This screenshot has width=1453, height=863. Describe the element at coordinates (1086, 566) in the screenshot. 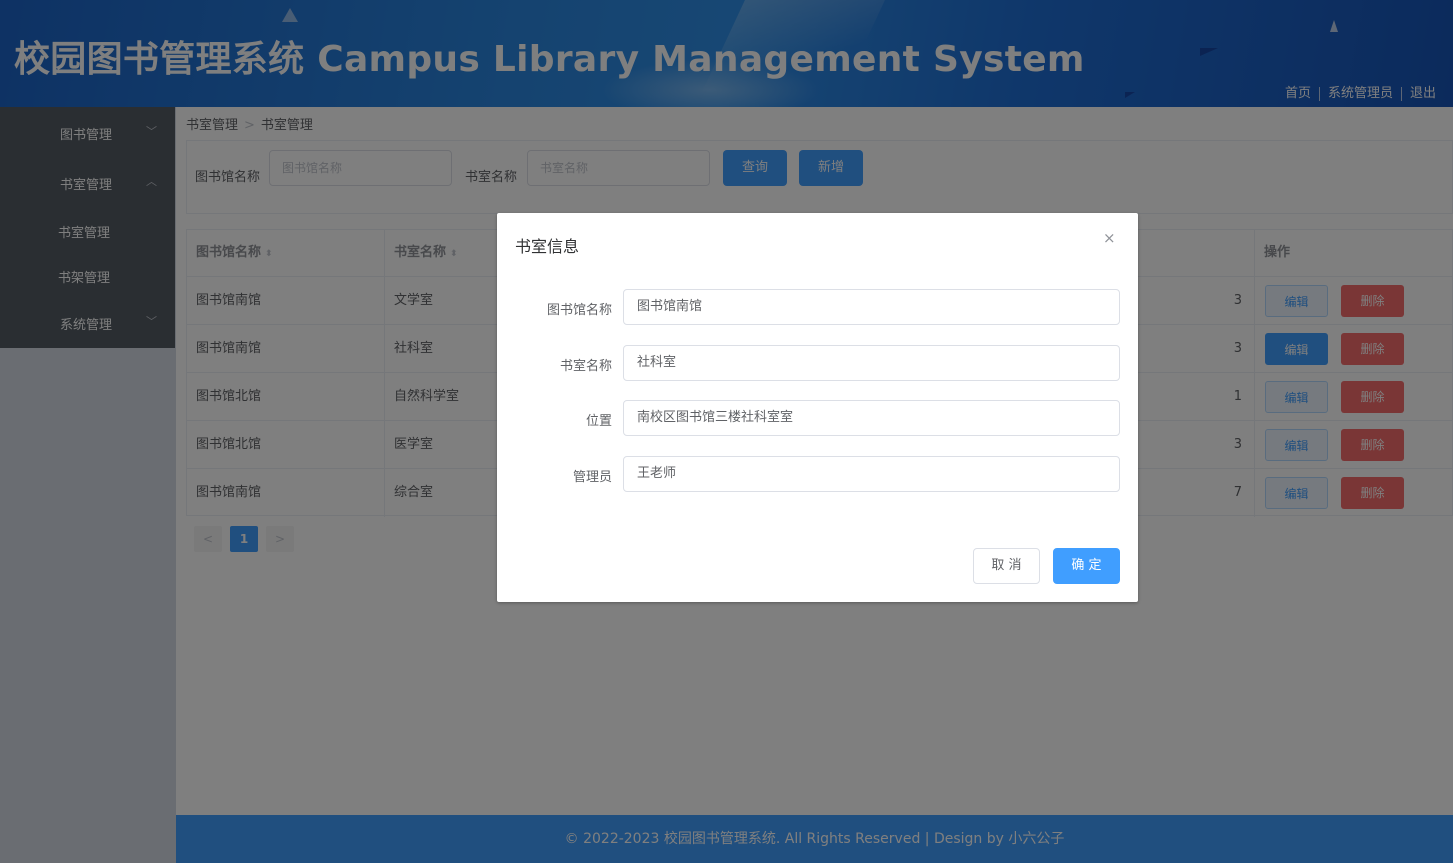

I see `confirm-button: 确 定` at that location.